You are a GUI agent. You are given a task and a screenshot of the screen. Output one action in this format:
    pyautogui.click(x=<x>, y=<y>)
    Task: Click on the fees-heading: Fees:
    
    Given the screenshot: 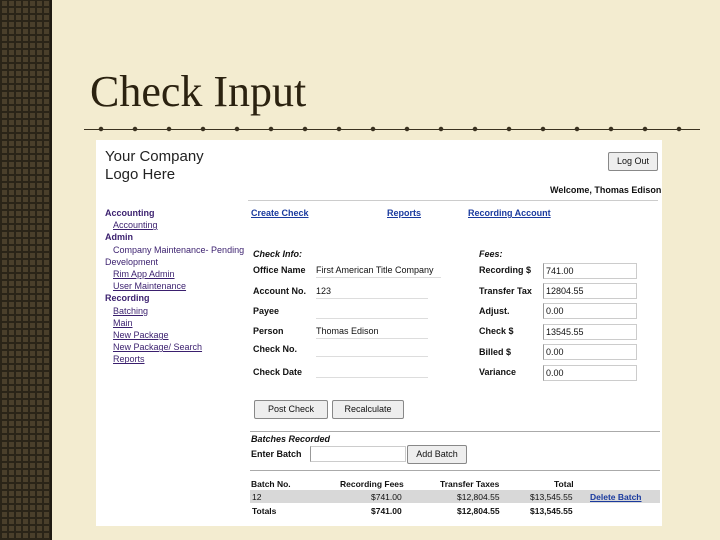 What is the action you would take?
    pyautogui.click(x=491, y=254)
    